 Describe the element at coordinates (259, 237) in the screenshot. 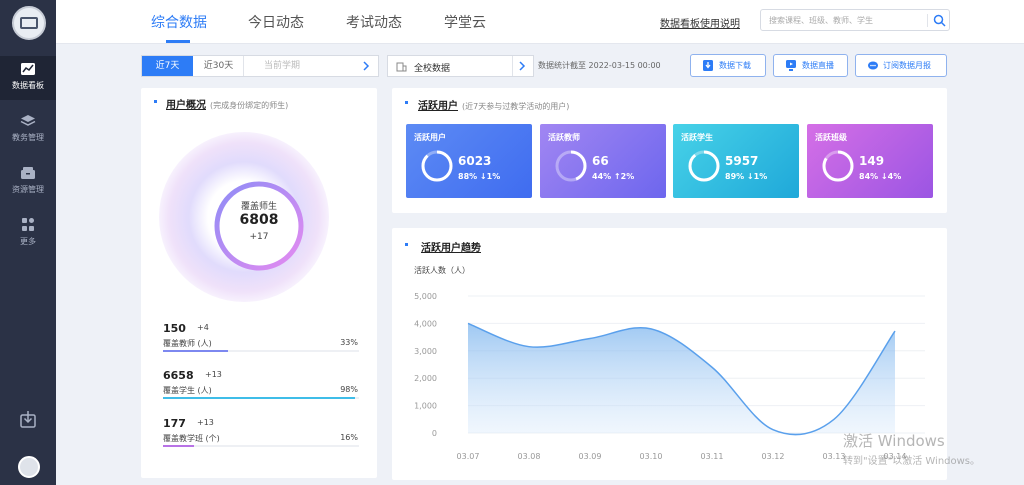

I see `ring-delta: +17` at that location.